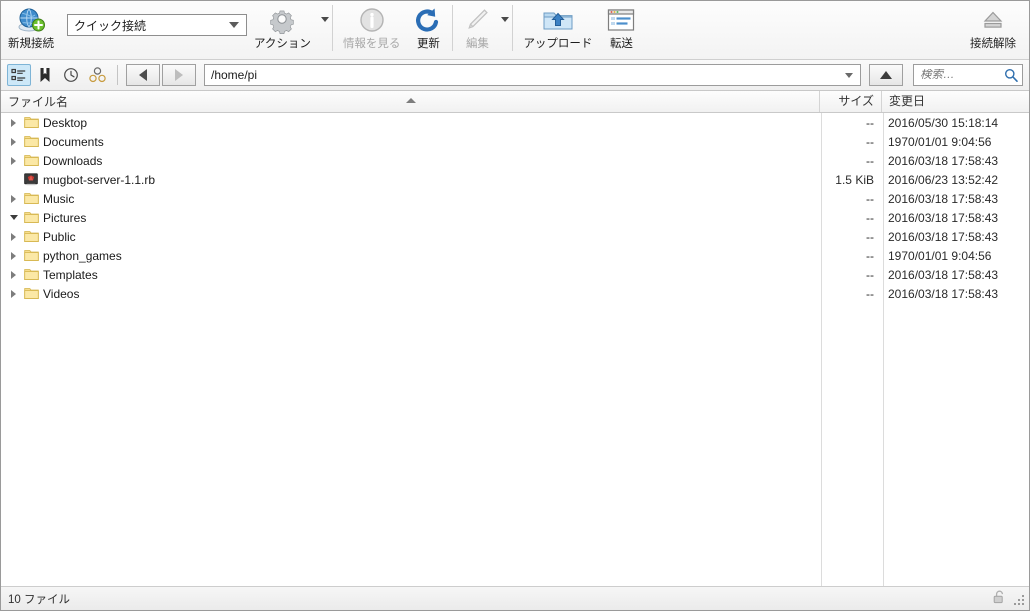 The height and width of the screenshot is (611, 1030). I want to click on table-row: Videos -- 2016/03/18 17:58:43, so click(515, 293).